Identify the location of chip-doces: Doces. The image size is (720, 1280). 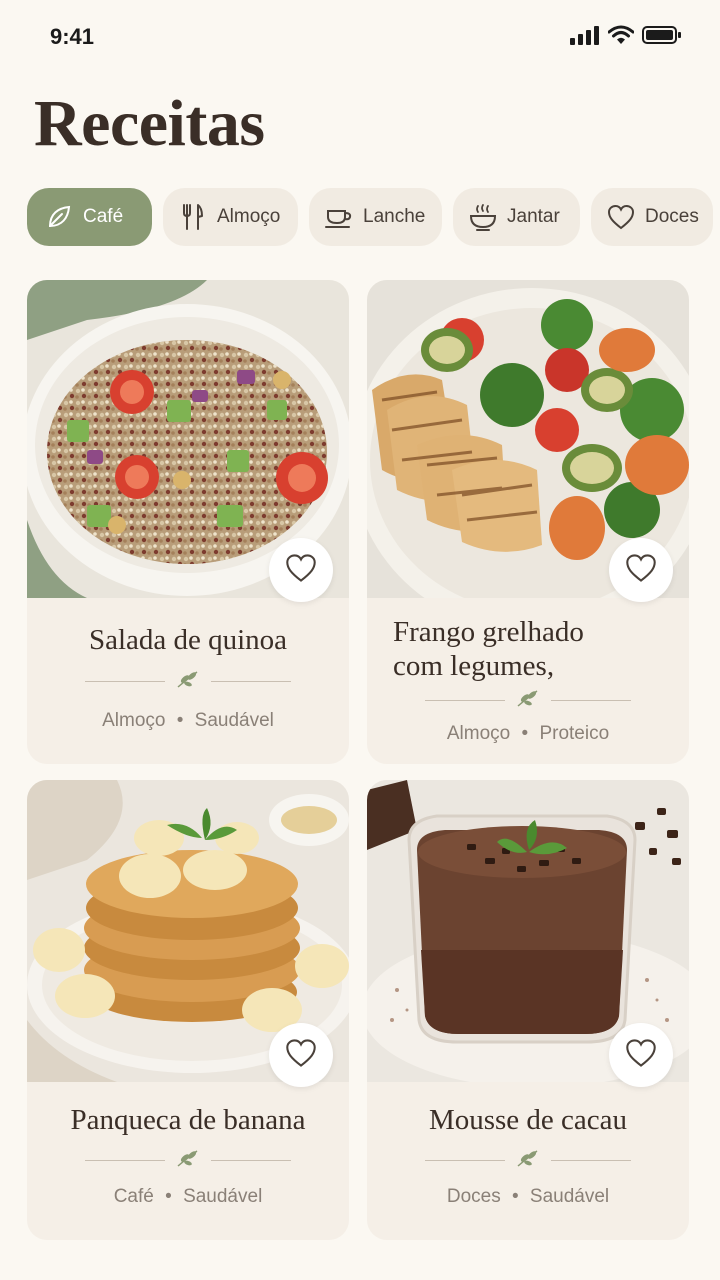
(652, 217).